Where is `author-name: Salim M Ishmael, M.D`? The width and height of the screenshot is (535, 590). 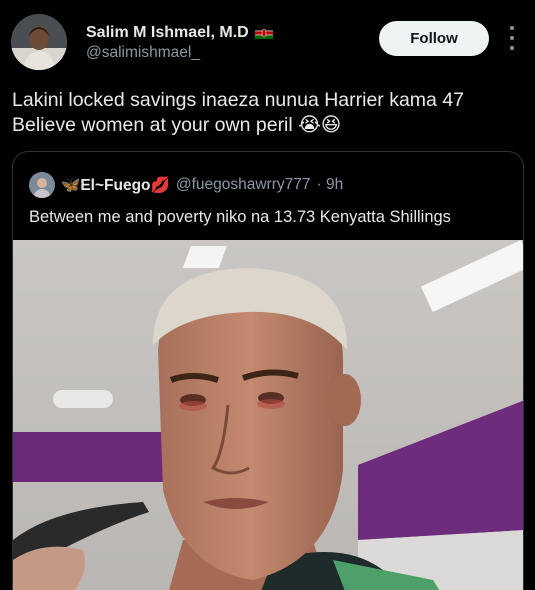
author-name: Salim M Ishmael, M.D is located at coordinates (167, 33).